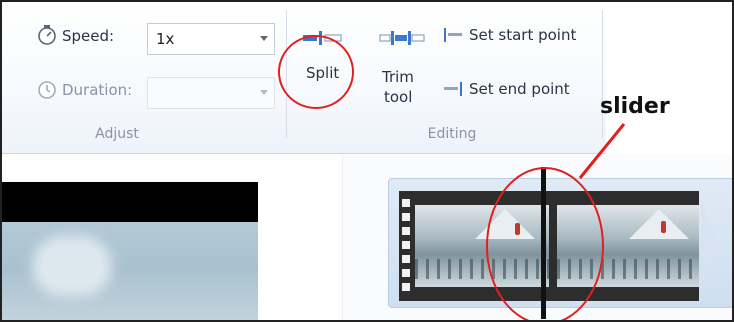  I want to click on trim-tool-icon, so click(402, 38).